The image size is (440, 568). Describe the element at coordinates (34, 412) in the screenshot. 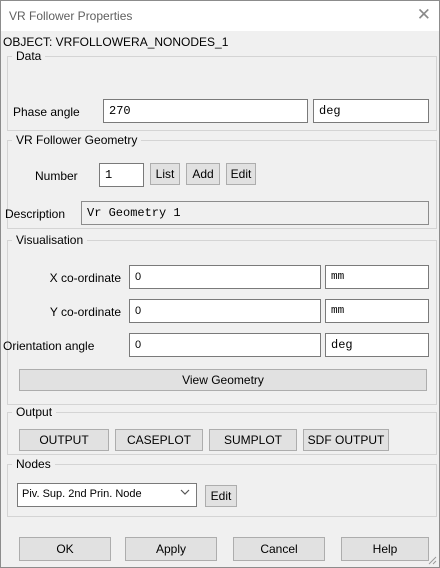

I see `output-group-legend: Output` at that location.